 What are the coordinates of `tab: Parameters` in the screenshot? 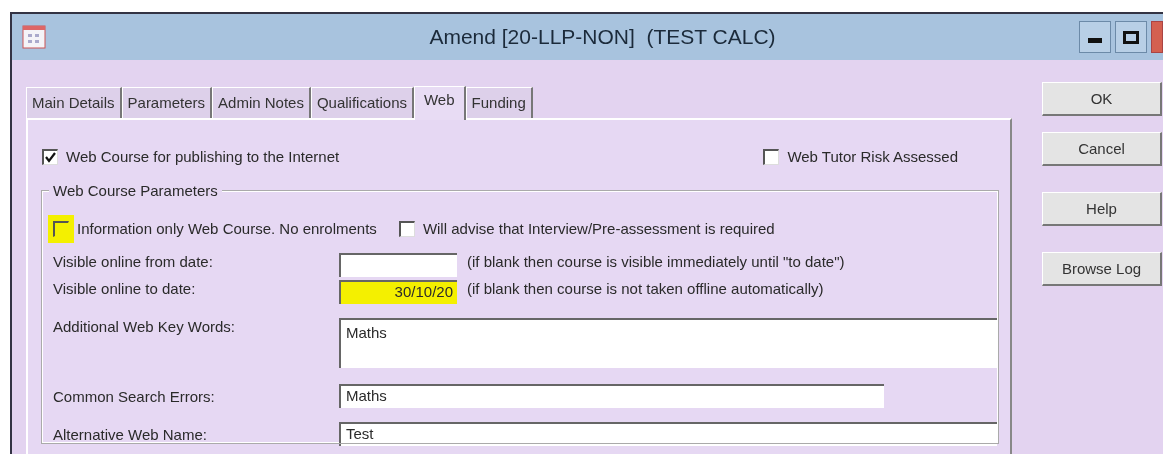 It's located at (167, 102).